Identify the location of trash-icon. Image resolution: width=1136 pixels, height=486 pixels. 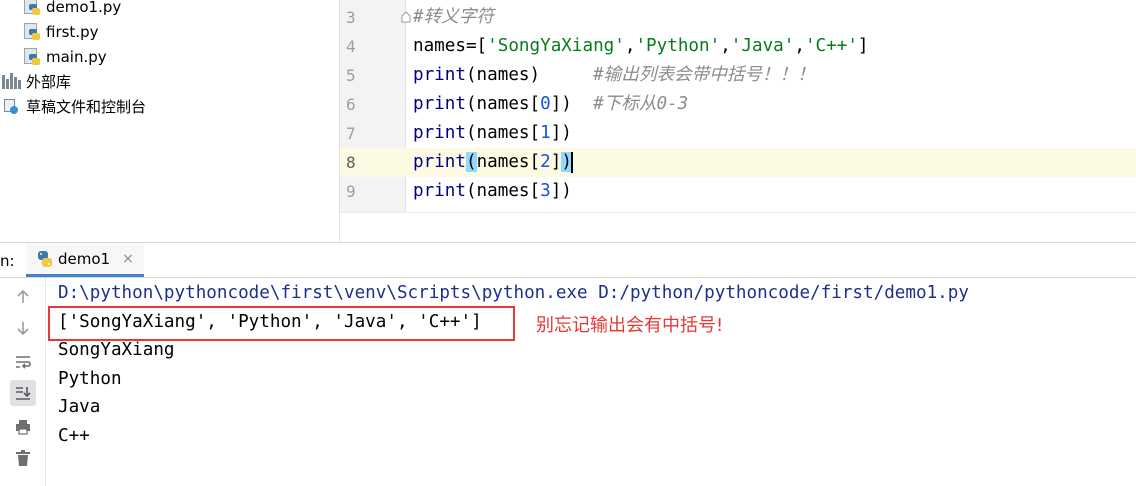
(23, 458).